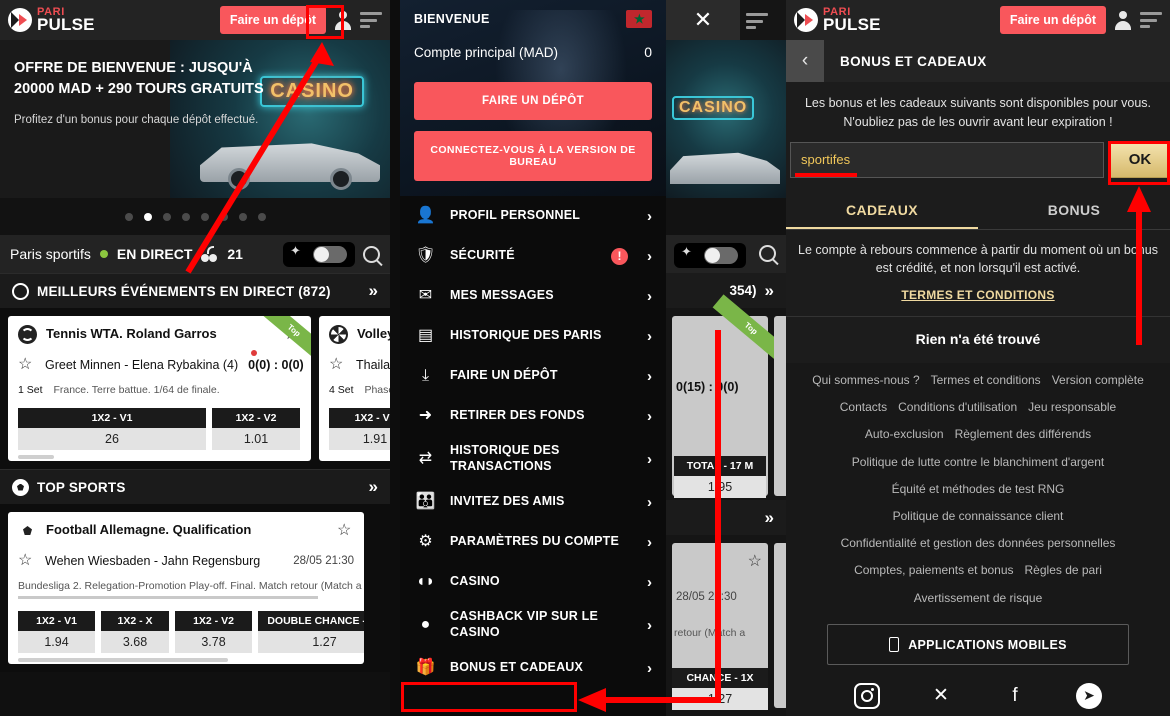  Describe the element at coordinates (904, 434) in the screenshot. I see `footer-link: Auto-exclusion` at that location.